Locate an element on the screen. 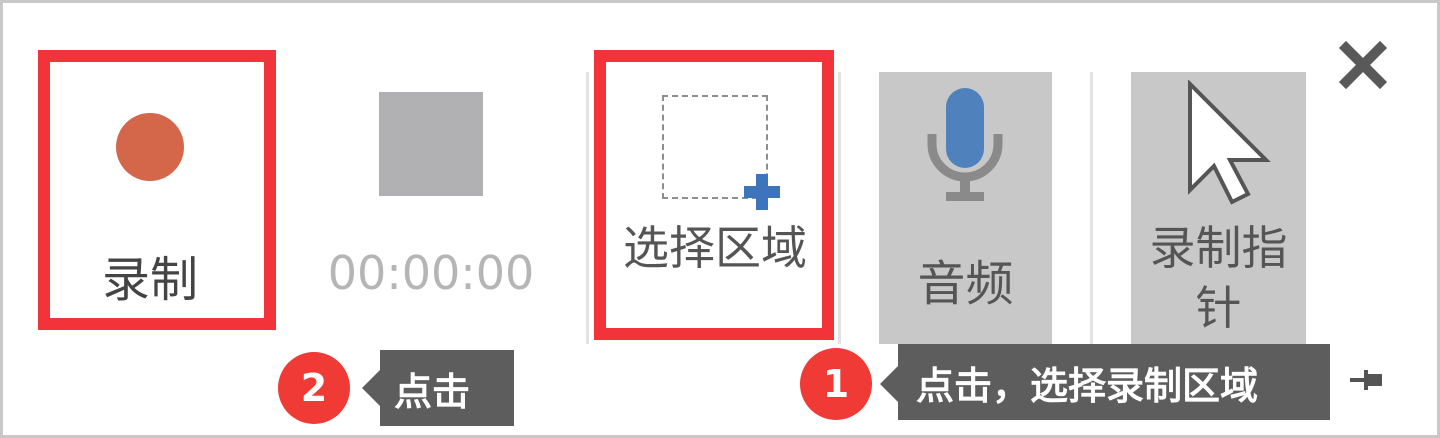 This screenshot has width=1440, height=438. callout-badge-1: 1 is located at coordinates (836, 384).